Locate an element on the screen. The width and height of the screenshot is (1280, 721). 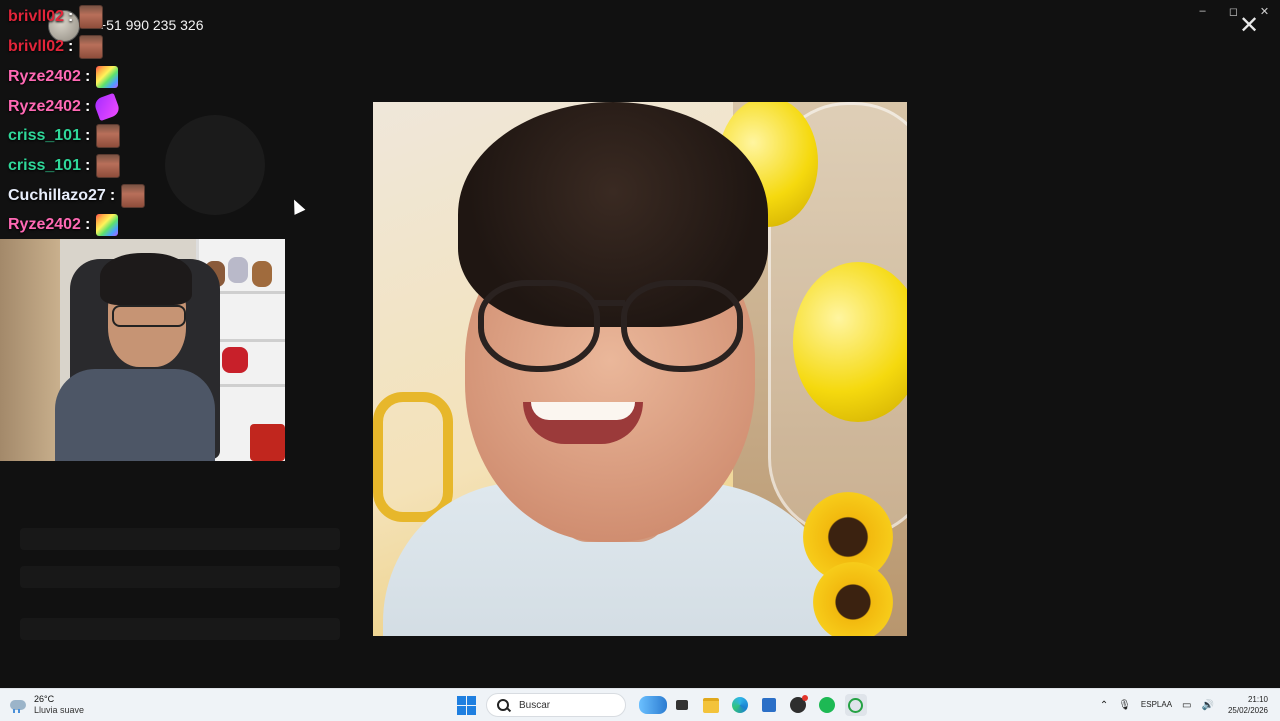
glasses-icon is located at coordinates (149, 316).